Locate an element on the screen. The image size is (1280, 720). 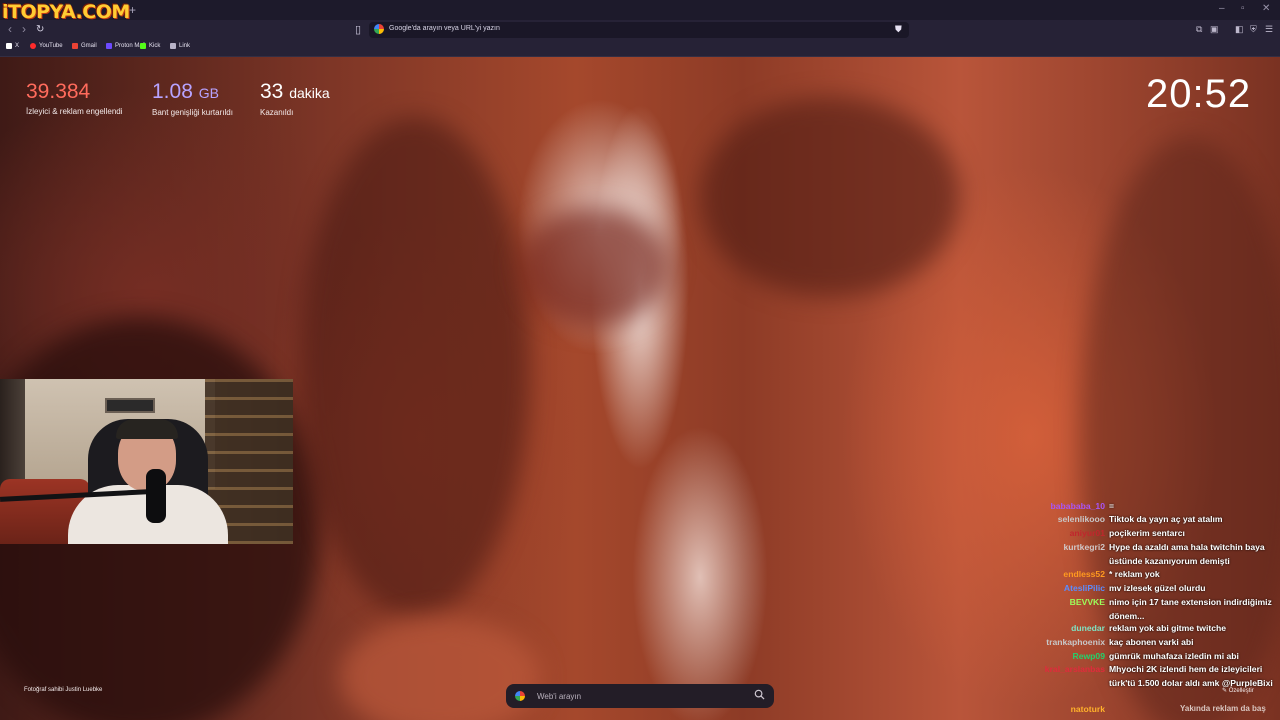
stat-trackers-label: İzleyici & reklam engellendi is located at coordinates (74, 111).